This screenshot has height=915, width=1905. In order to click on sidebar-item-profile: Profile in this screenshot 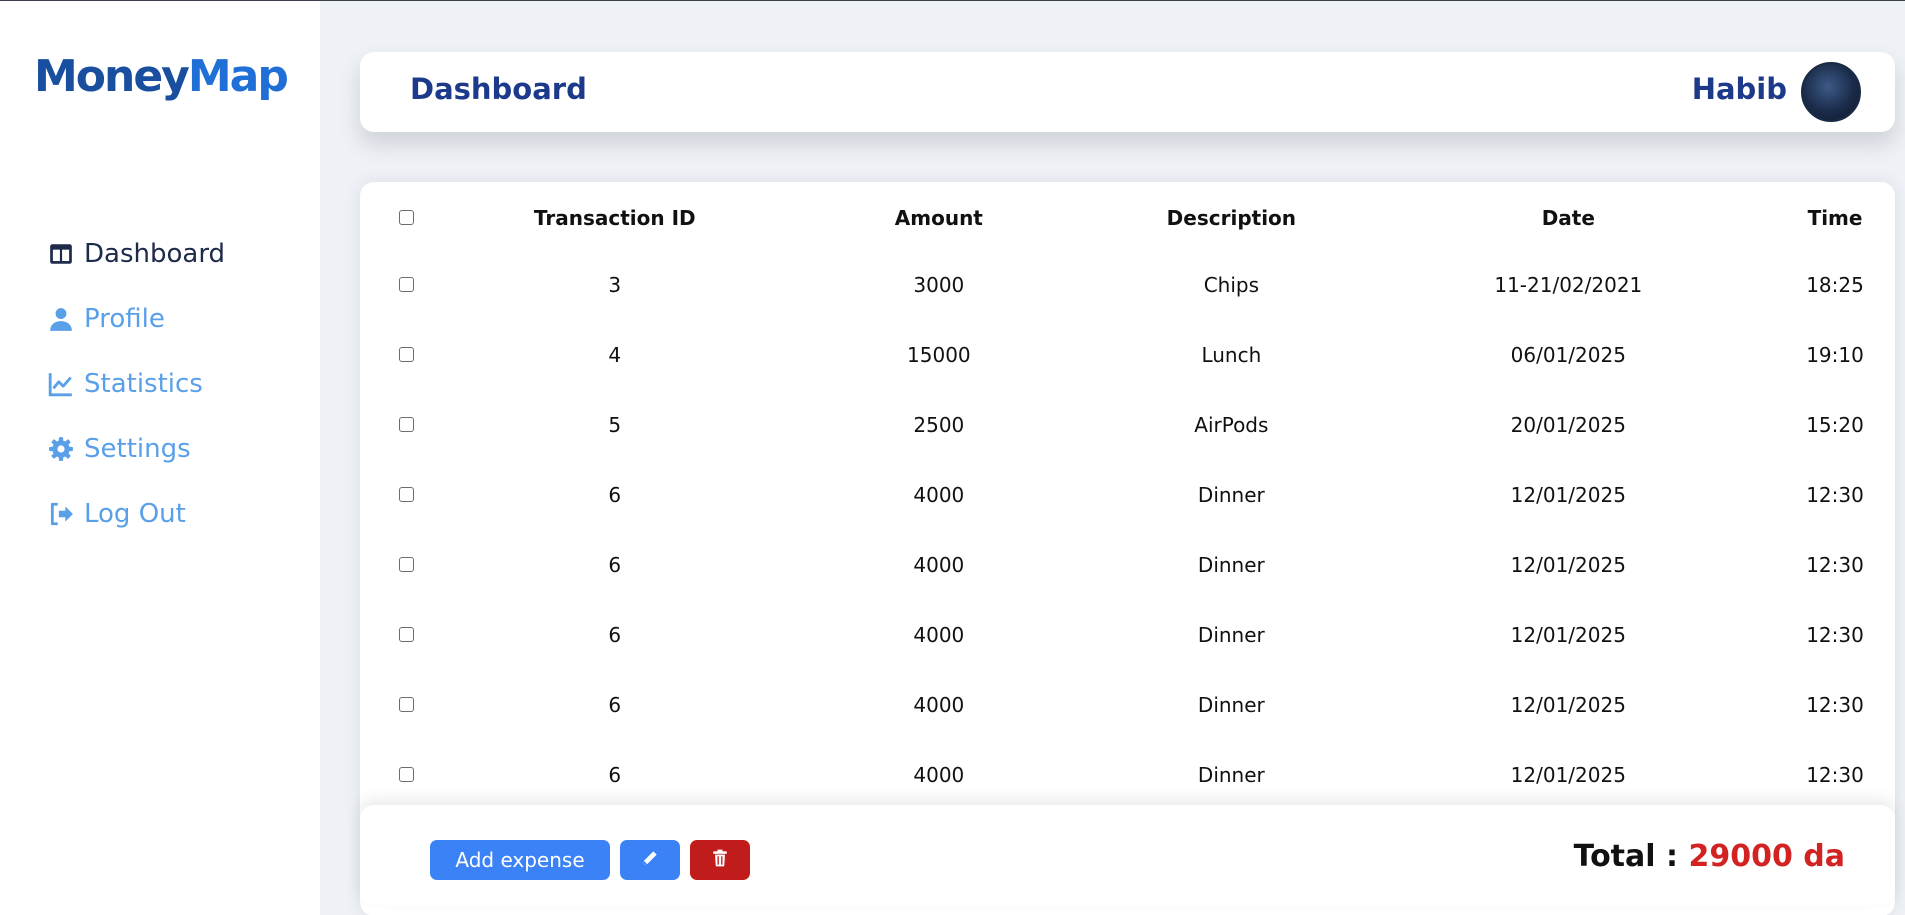, I will do `click(136, 318)`.